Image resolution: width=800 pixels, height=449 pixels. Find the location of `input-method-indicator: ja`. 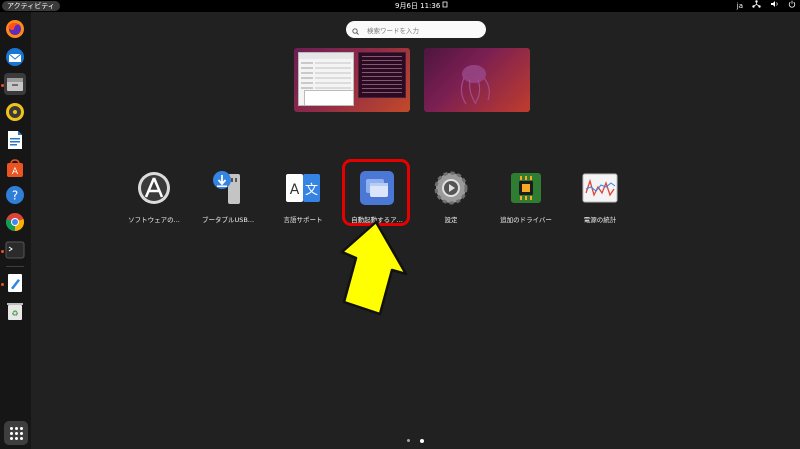

input-method-indicator: ja is located at coordinates (740, 6).